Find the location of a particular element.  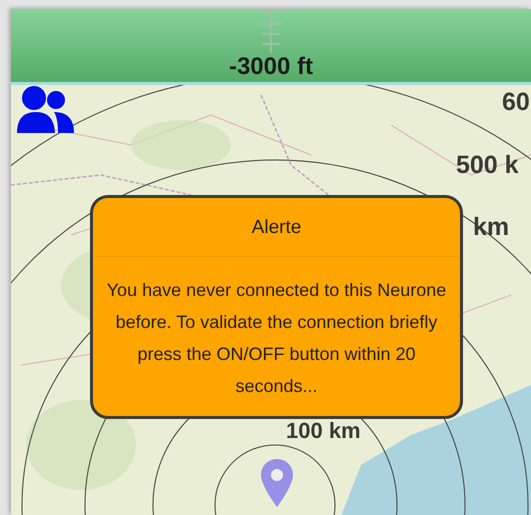

range-label: 60 is located at coordinates (516, 102).